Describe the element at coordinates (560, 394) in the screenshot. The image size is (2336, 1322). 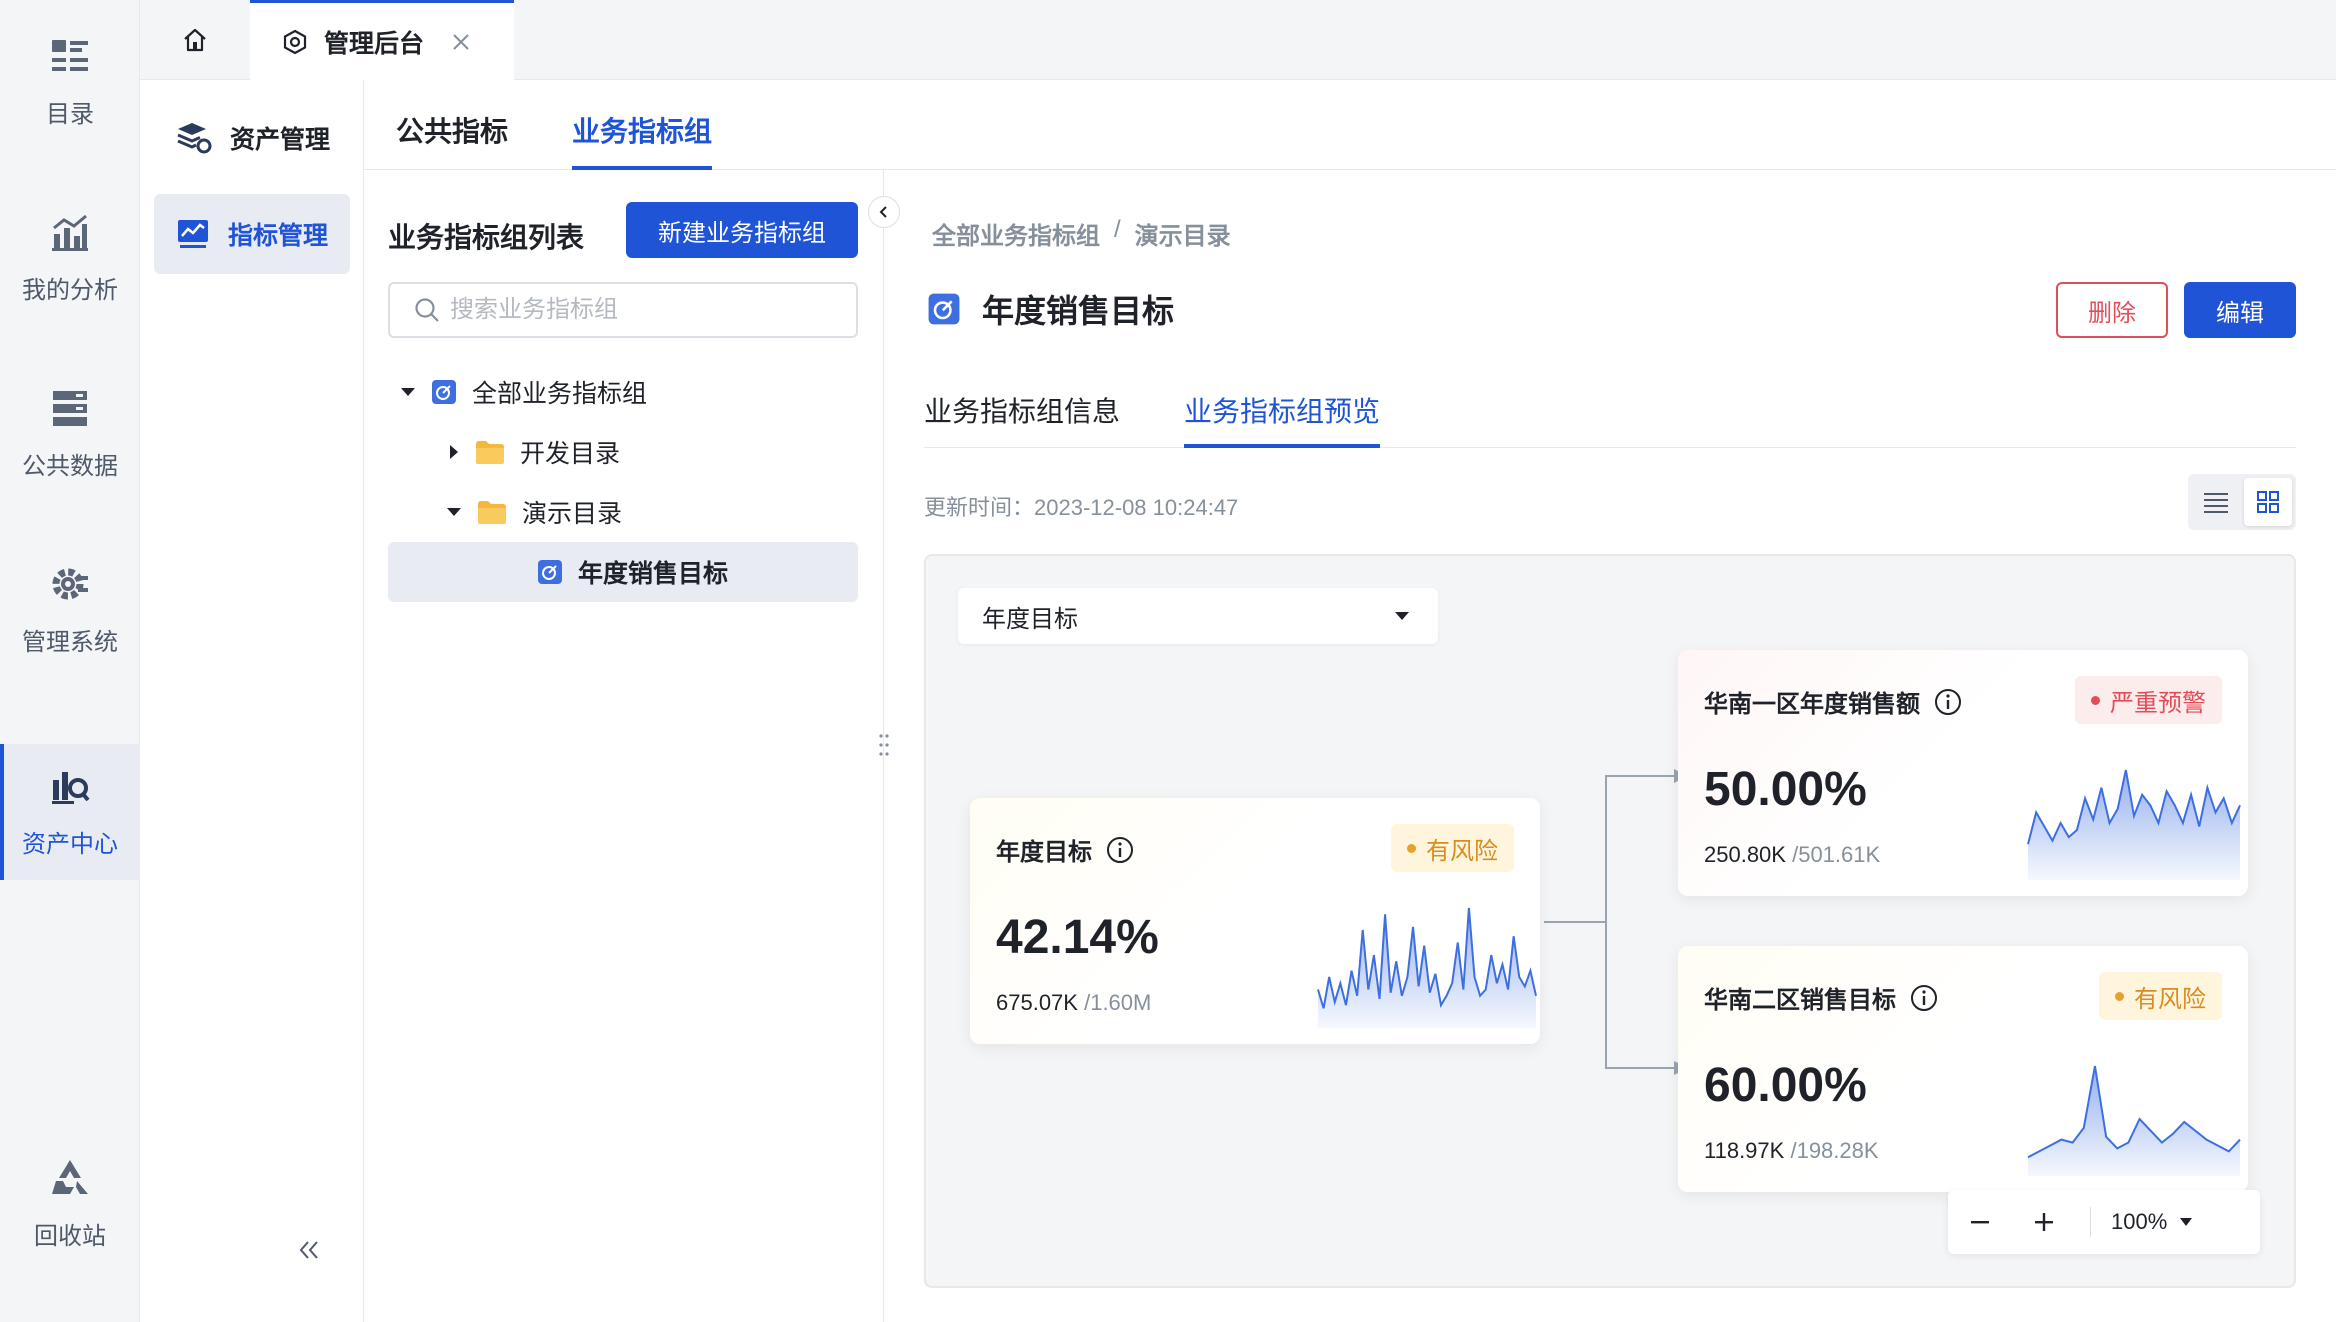
I see `tree-node-label: 全部业务指标组` at that location.